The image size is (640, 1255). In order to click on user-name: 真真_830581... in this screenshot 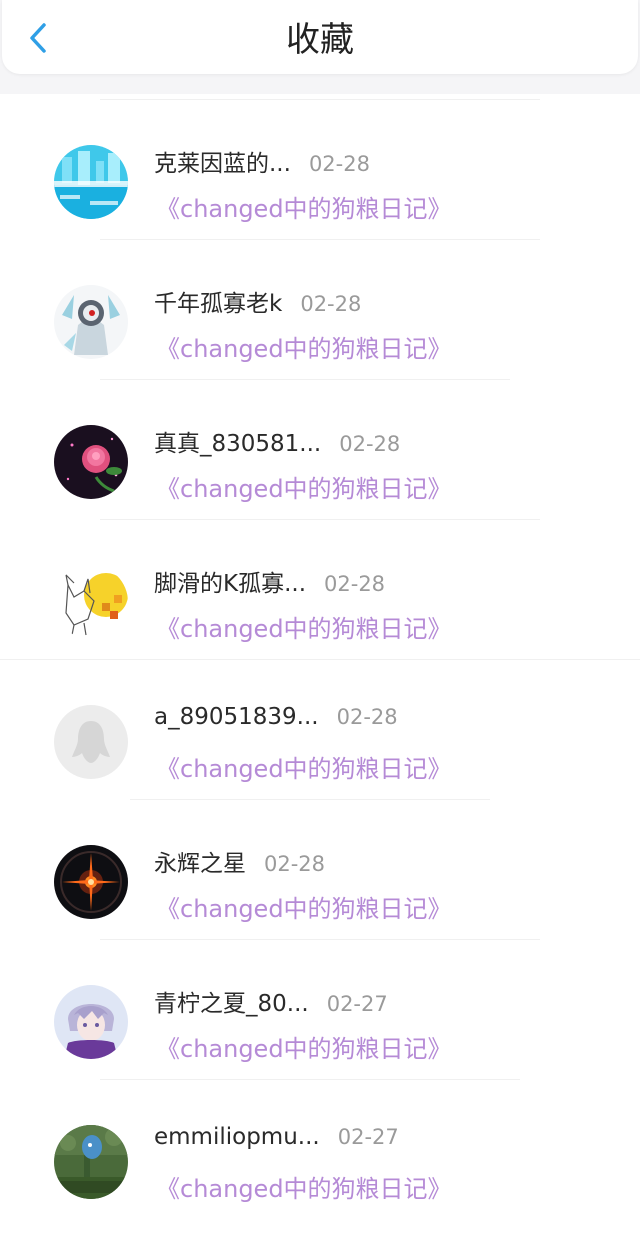, I will do `click(237, 441)`.